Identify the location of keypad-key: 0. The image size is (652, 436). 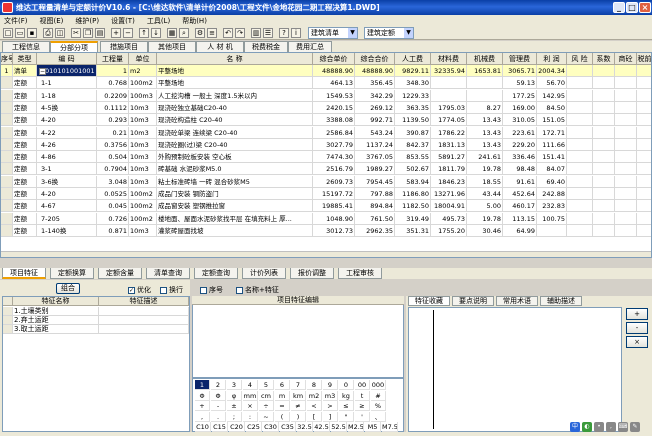
(346, 385).